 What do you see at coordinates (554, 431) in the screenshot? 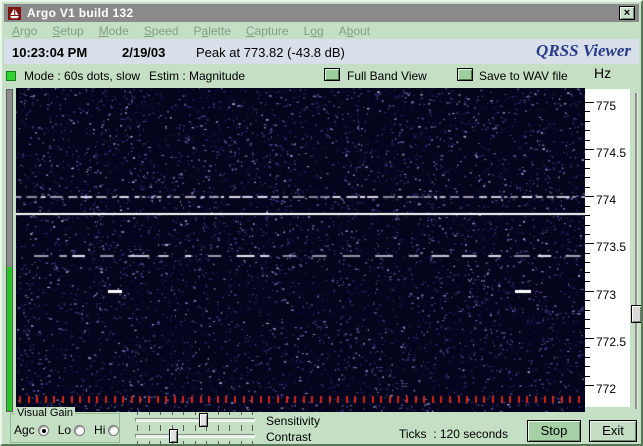
I see `stop-button: Stop` at bounding box center [554, 431].